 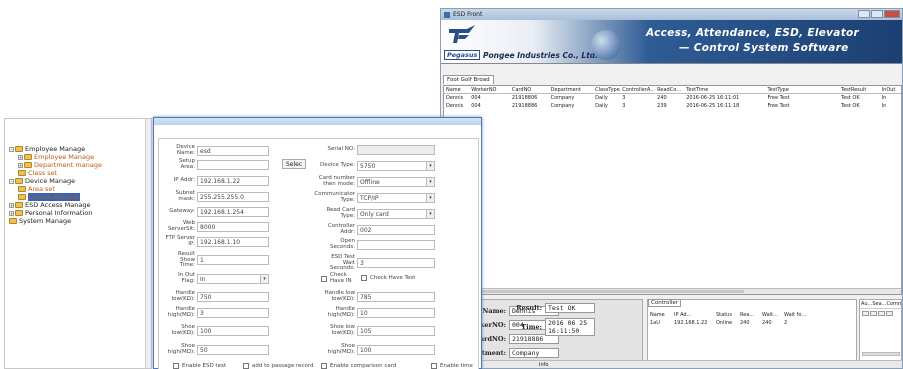 What do you see at coordinates (47, 149) in the screenshot?
I see `tree-item: − Employee Manage` at bounding box center [47, 149].